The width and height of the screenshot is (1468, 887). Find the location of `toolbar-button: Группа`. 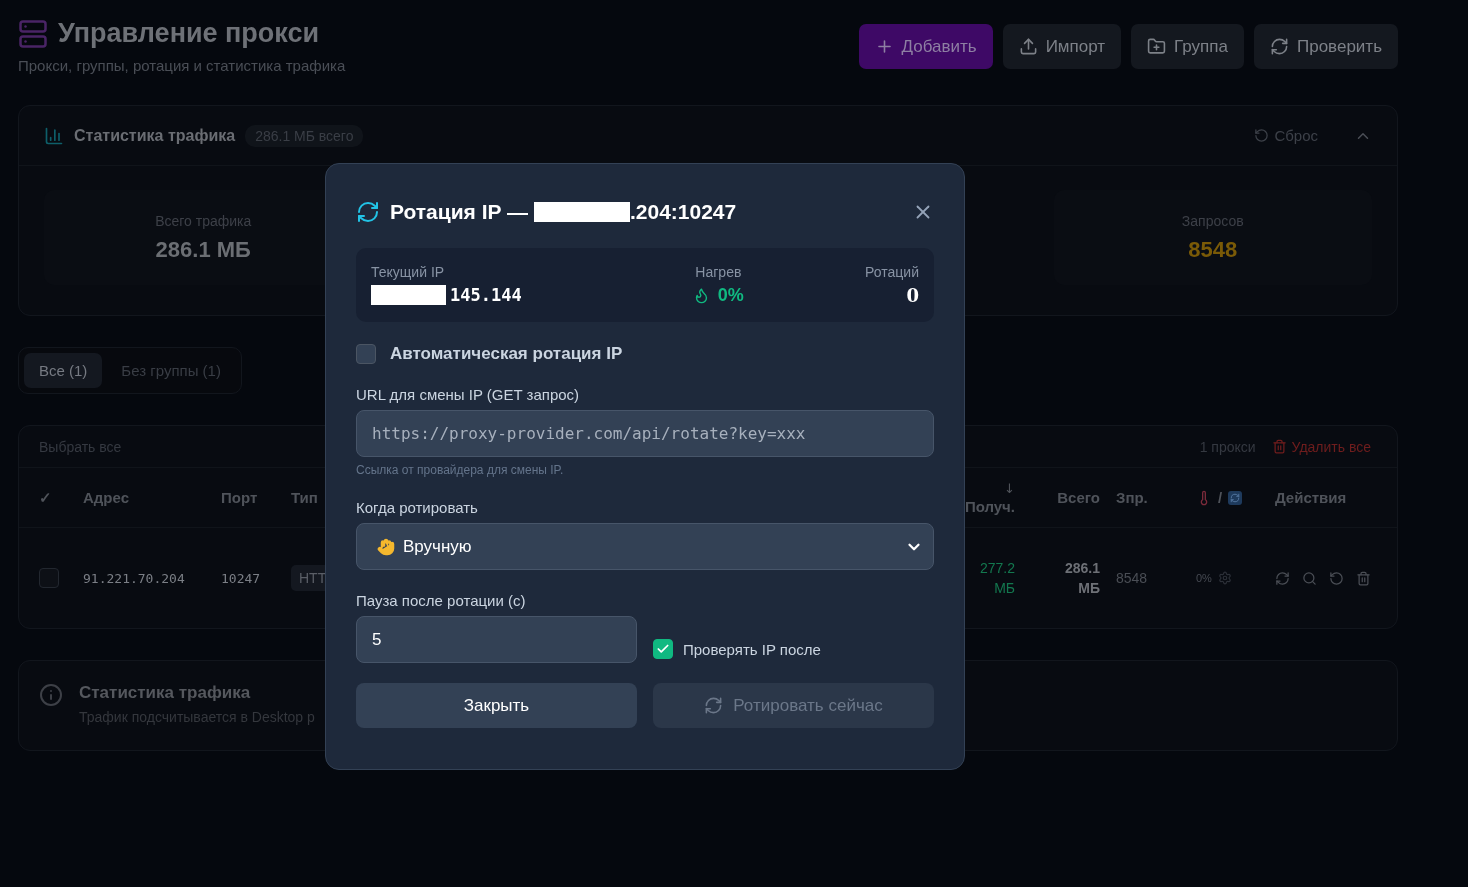

toolbar-button: Группа is located at coordinates (1187, 46).